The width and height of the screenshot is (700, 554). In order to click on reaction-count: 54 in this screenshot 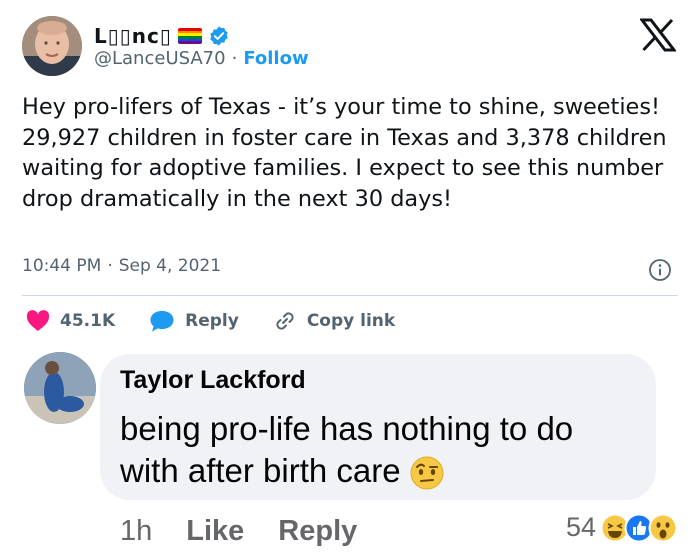, I will do `click(580, 527)`.